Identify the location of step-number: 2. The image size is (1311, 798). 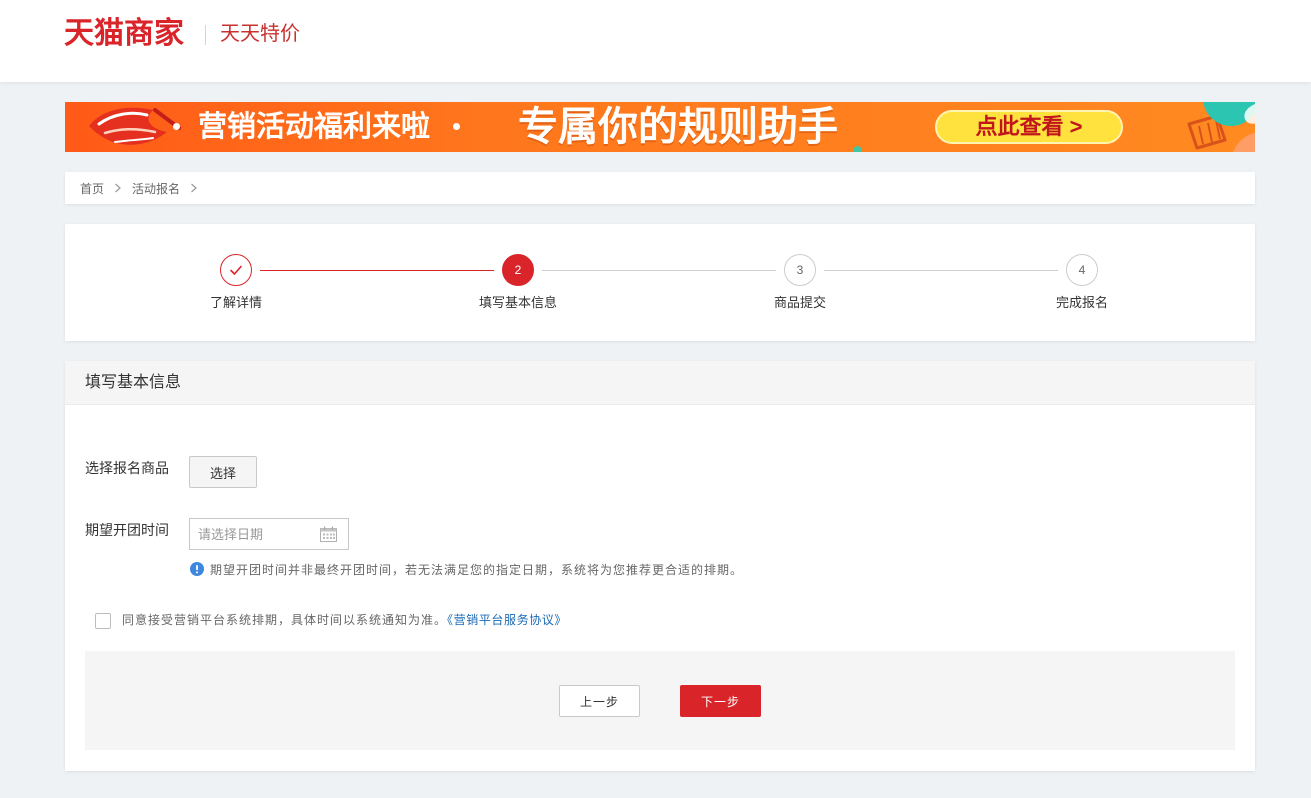
(518, 270).